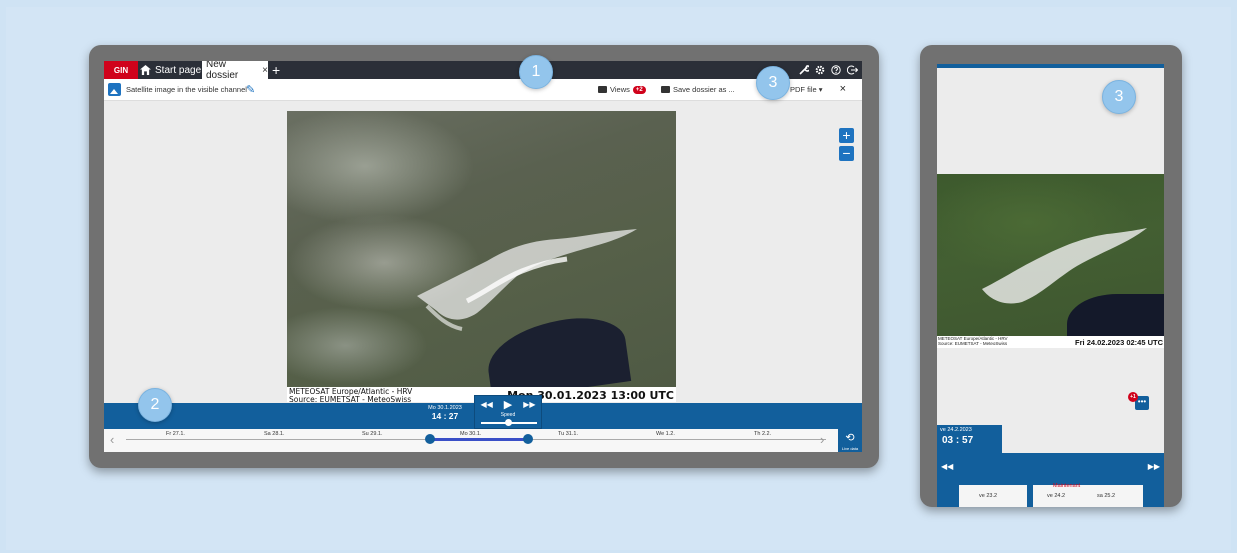 The width and height of the screenshot is (1237, 553). What do you see at coordinates (665, 434) in the screenshot?
I see `timeline-day: We 1.2.` at bounding box center [665, 434].